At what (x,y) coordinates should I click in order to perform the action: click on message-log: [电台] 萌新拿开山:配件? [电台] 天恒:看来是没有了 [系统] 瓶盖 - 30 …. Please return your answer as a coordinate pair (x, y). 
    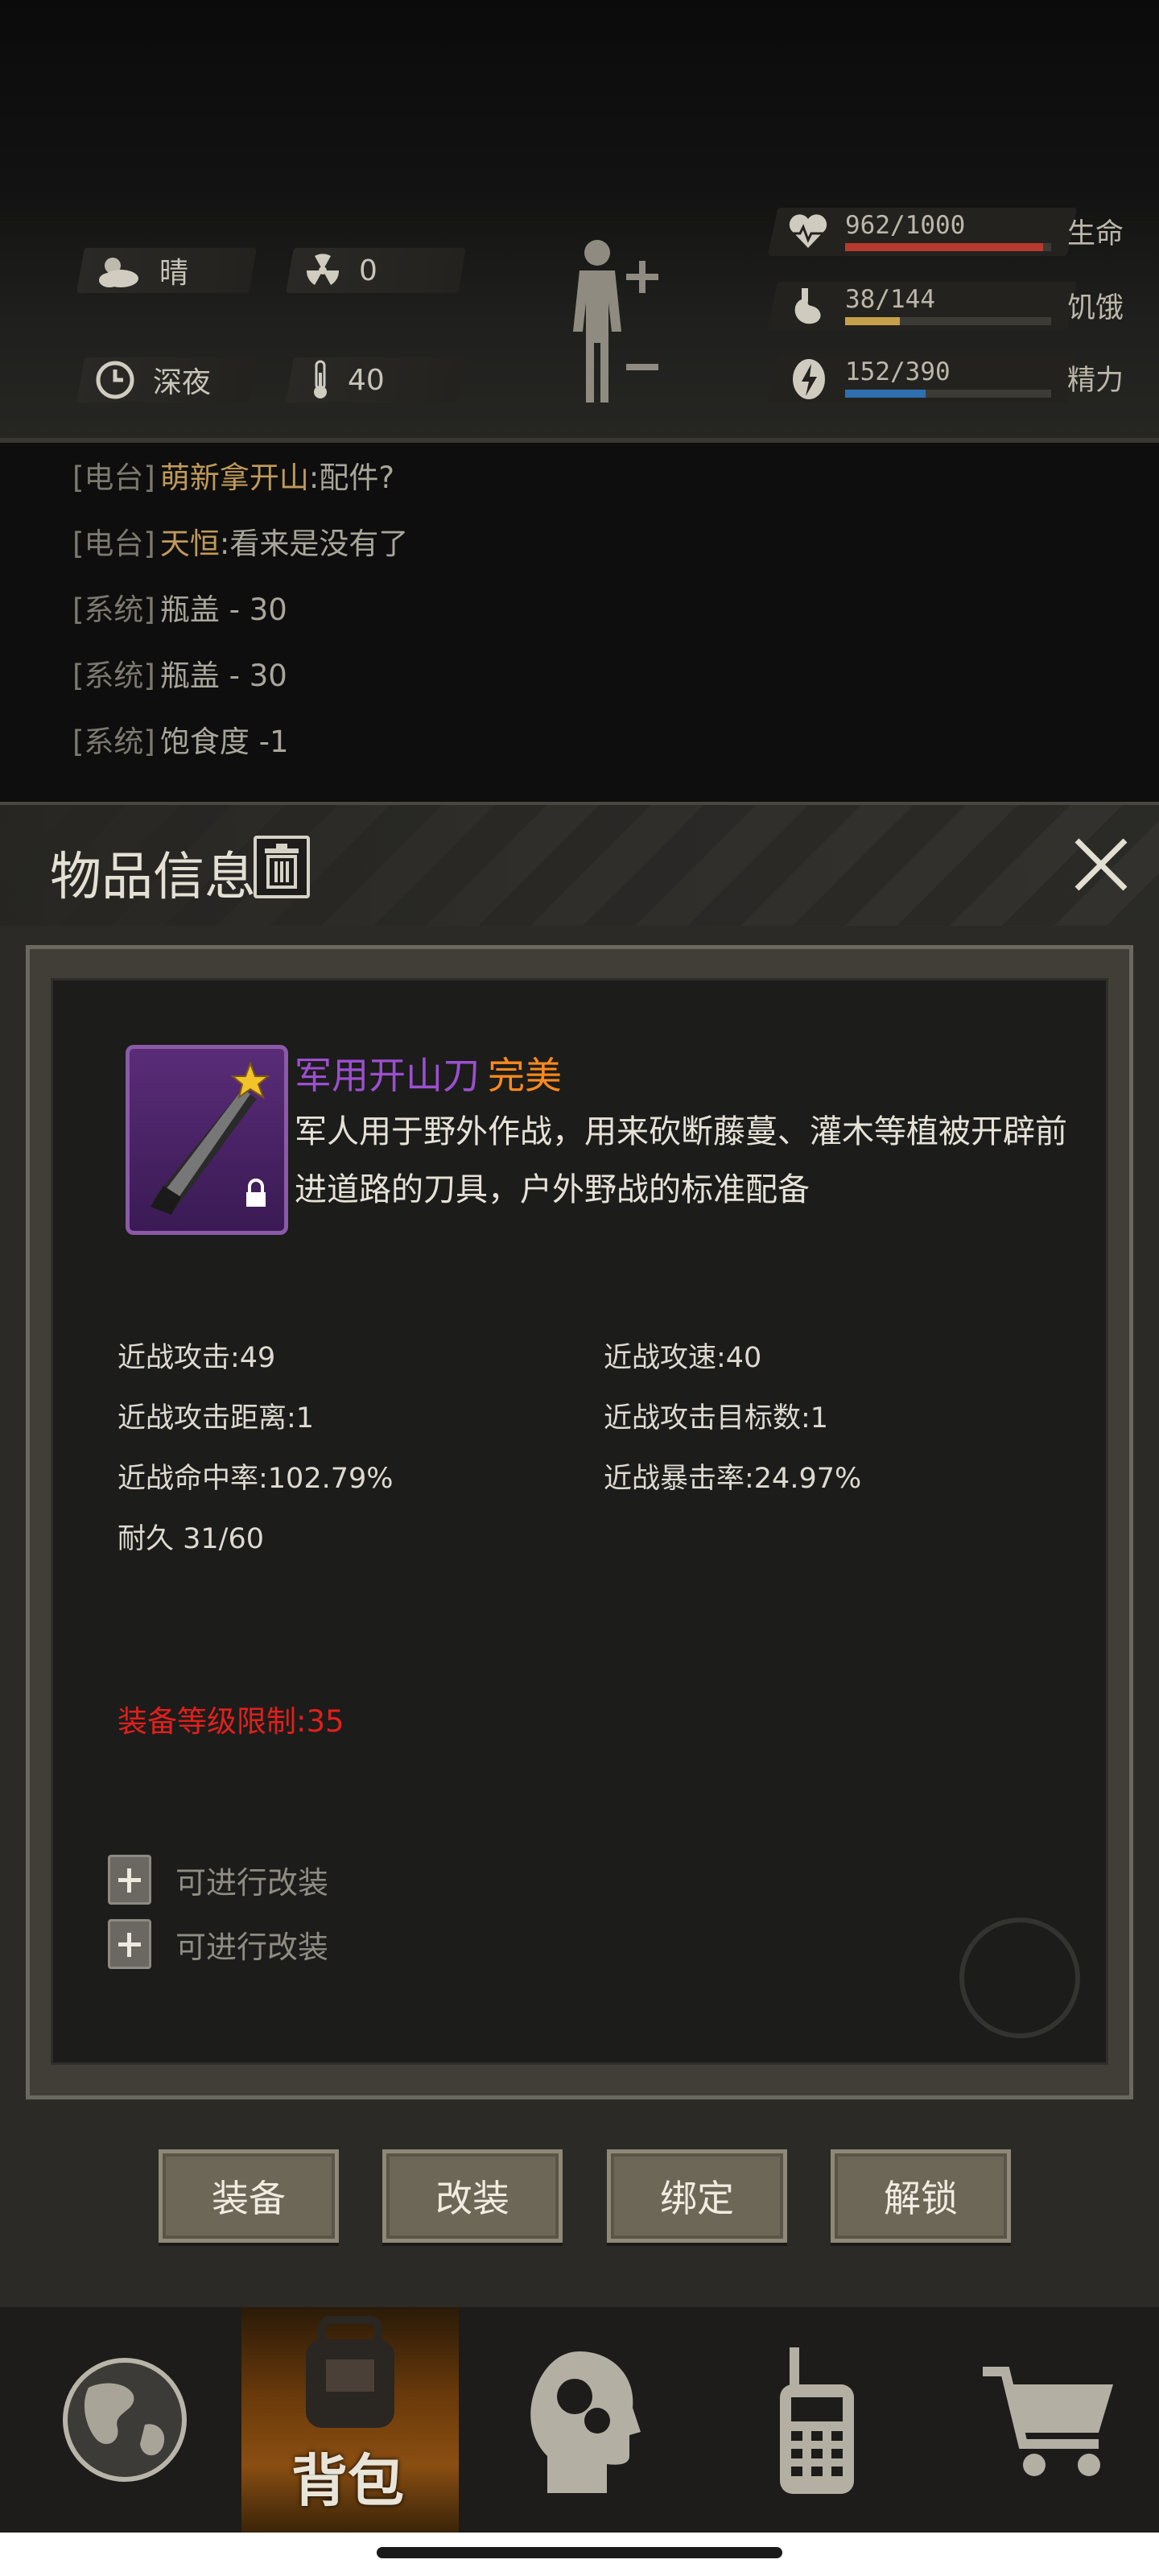
    Looking at the image, I should click on (595, 621).